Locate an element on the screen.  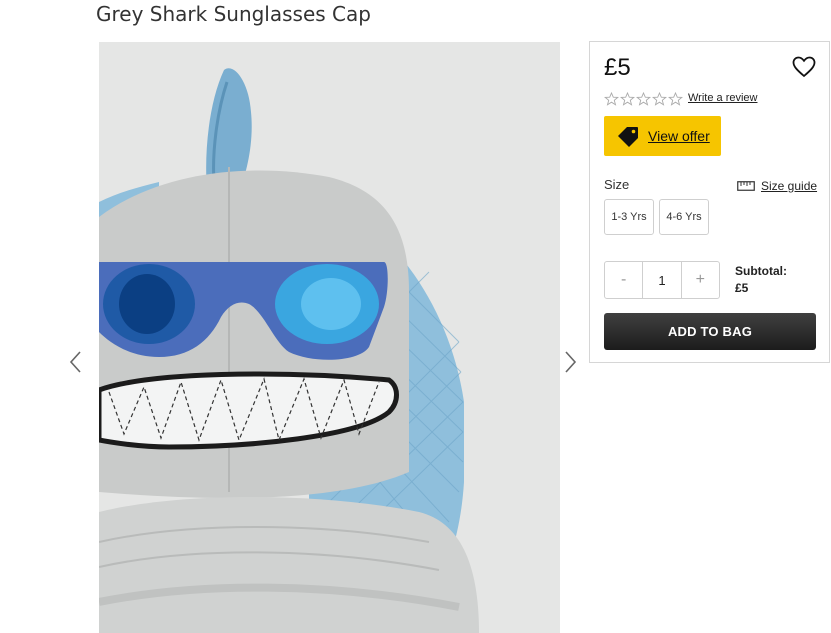
size-label: Size is located at coordinates (617, 184).